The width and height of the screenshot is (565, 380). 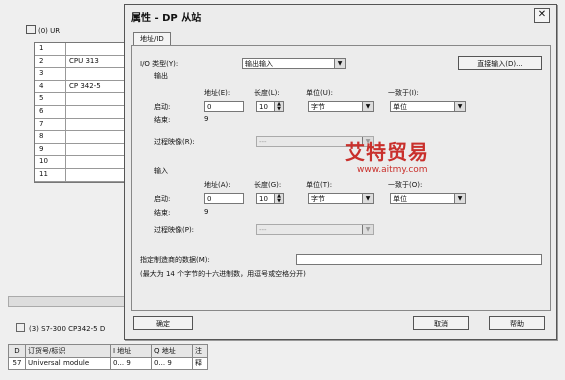 I want to click on input-process-image-label: 过程映像(P):, so click(x=174, y=230).